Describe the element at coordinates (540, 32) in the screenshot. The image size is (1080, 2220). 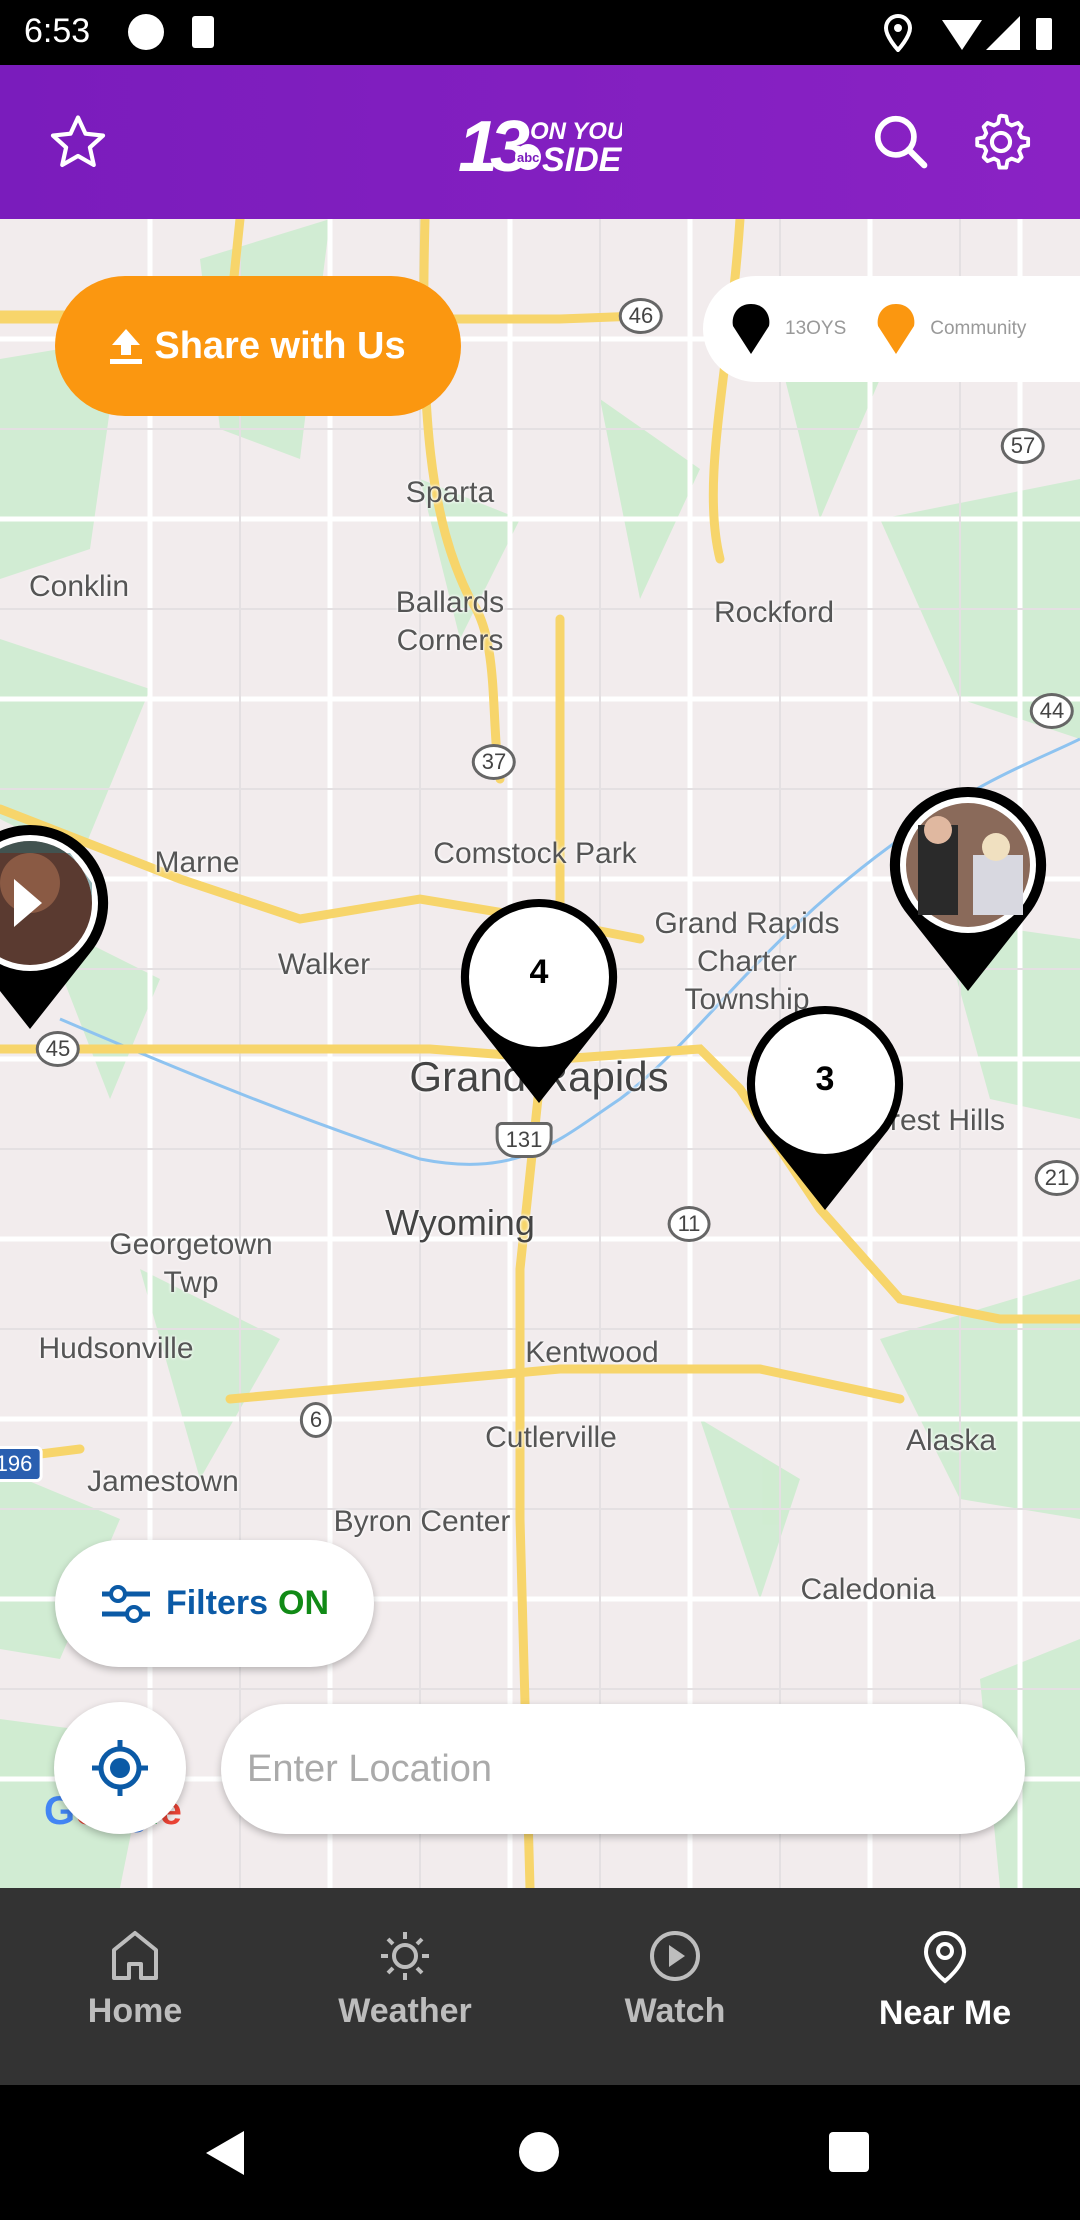
I see `status-bar: 6:53` at that location.